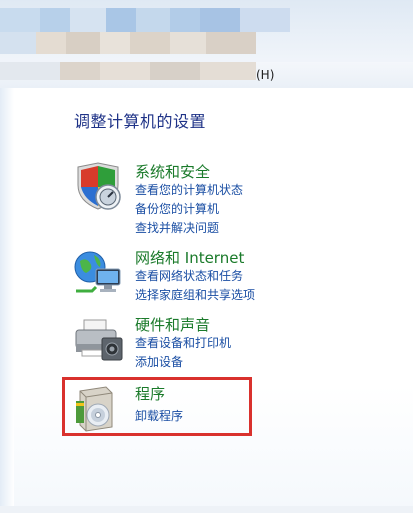 The width and height of the screenshot is (413, 513). What do you see at coordinates (177, 208) in the screenshot?
I see `link-backup-computer: 备份您的计算机` at bounding box center [177, 208].